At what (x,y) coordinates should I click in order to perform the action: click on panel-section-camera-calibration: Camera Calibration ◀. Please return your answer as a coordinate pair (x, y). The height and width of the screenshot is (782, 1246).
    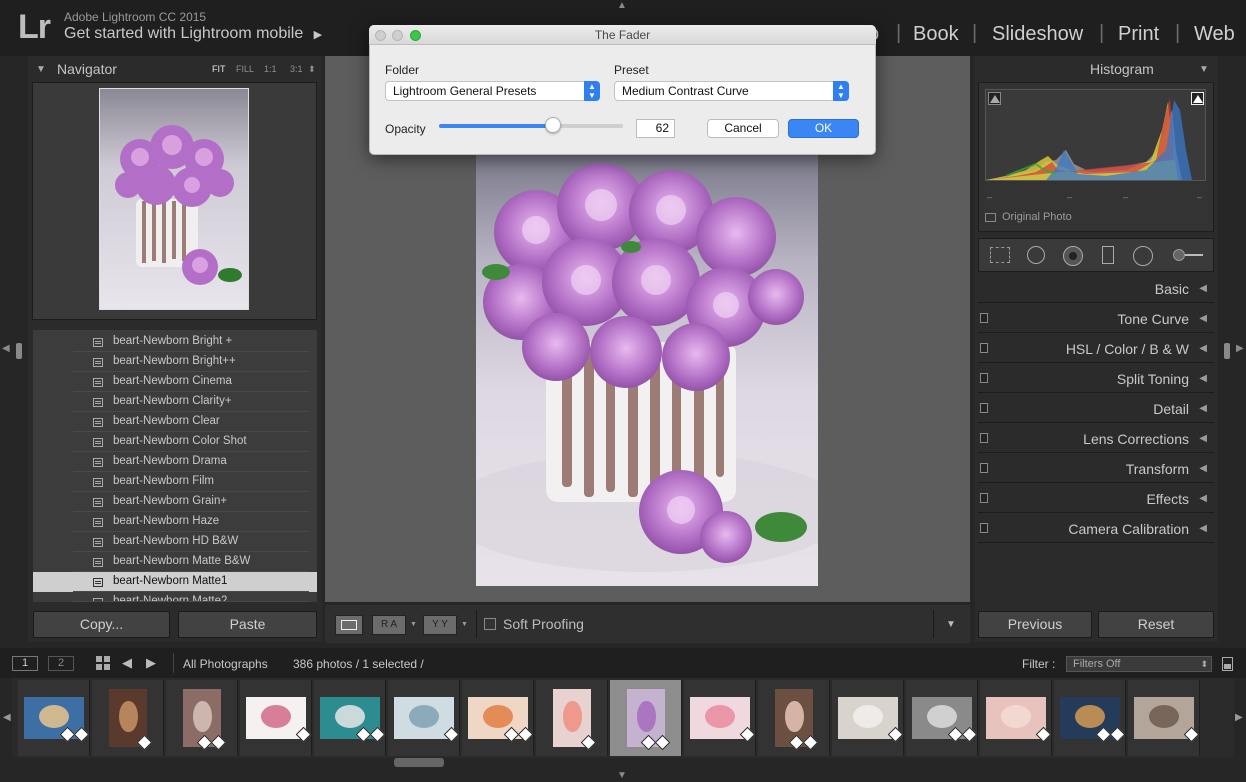
    Looking at the image, I should click on (1096, 529).